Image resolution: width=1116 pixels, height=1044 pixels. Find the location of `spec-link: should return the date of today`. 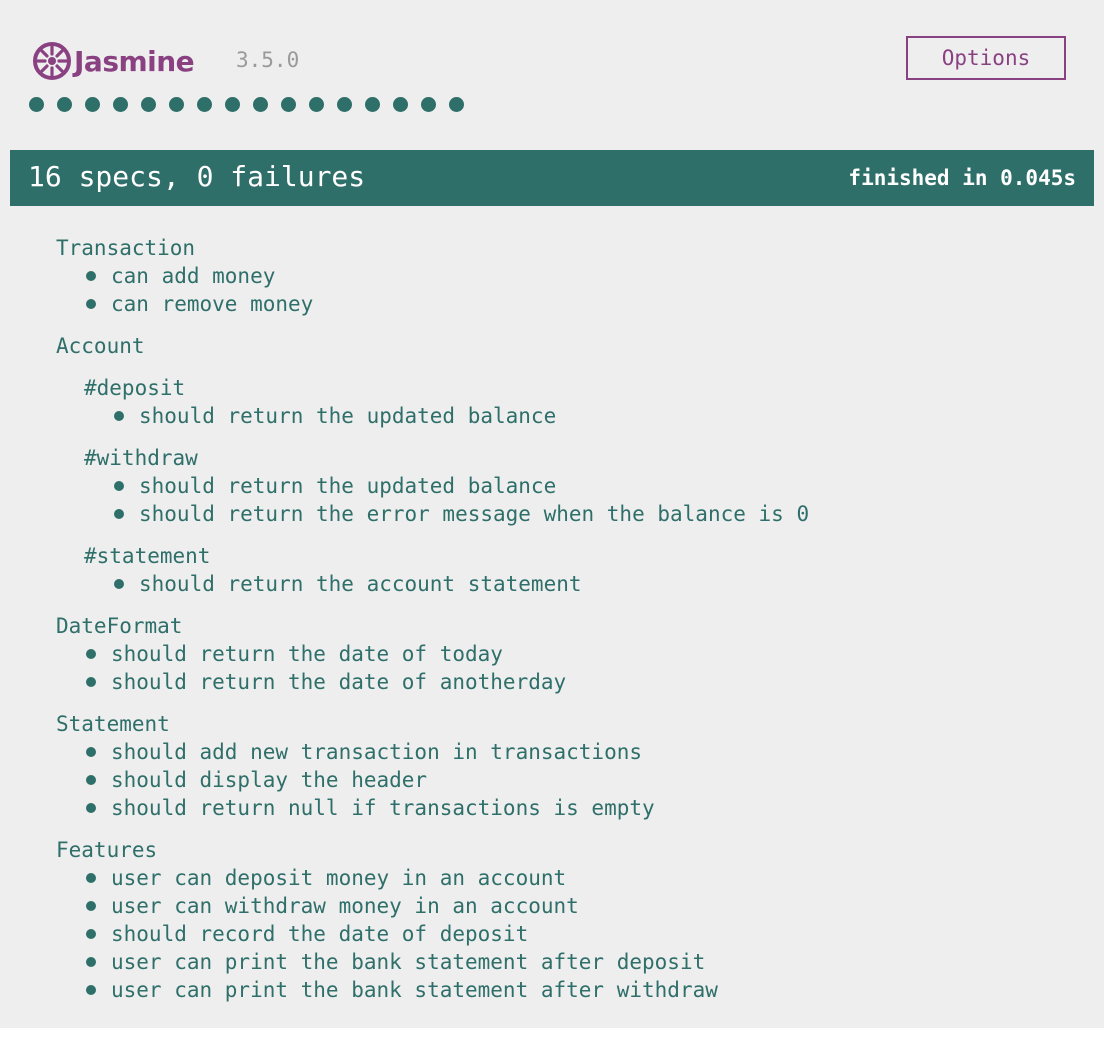

spec-link: should return the date of today is located at coordinates (566, 654).